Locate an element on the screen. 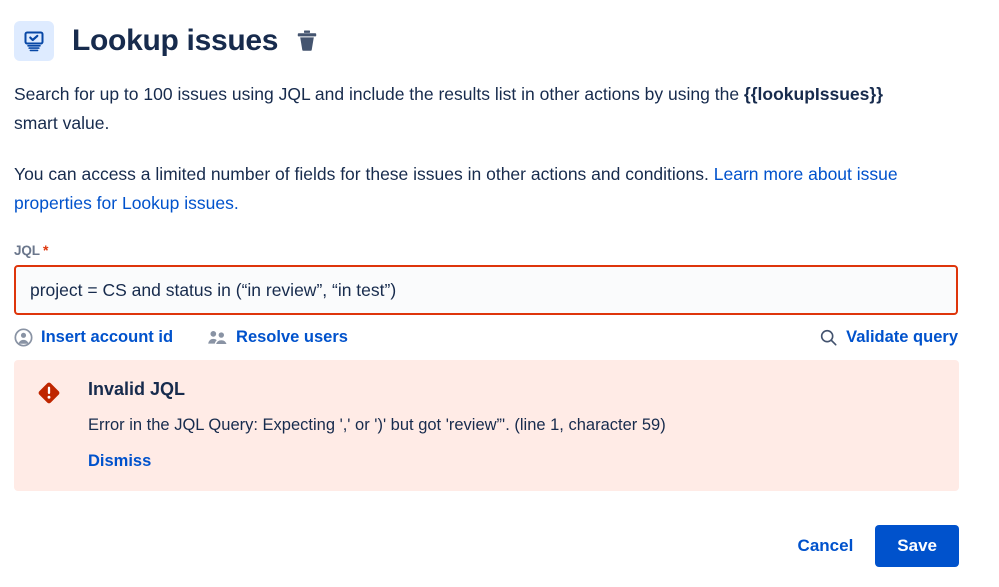 This screenshot has height=587, width=999. jql-input is located at coordinates (486, 290).